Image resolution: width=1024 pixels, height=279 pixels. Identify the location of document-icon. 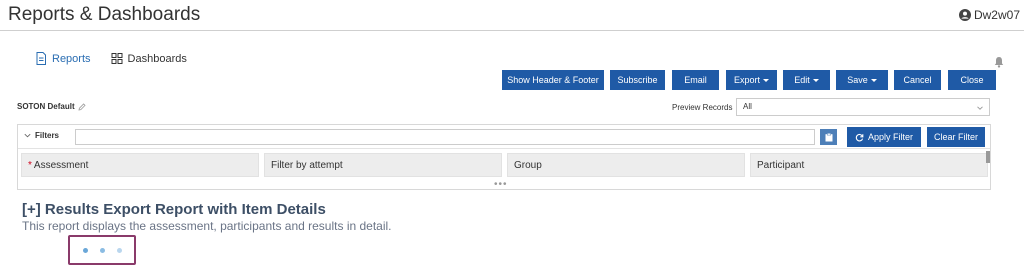
(41, 58).